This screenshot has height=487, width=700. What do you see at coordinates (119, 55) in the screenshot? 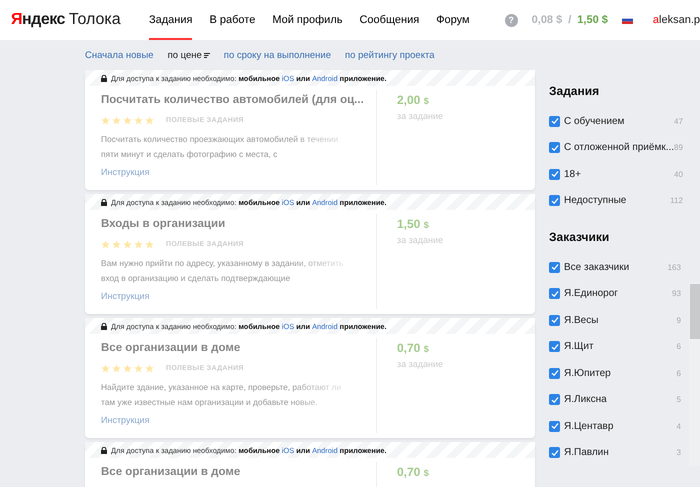
I see `sort-option: Сначала новые` at bounding box center [119, 55].